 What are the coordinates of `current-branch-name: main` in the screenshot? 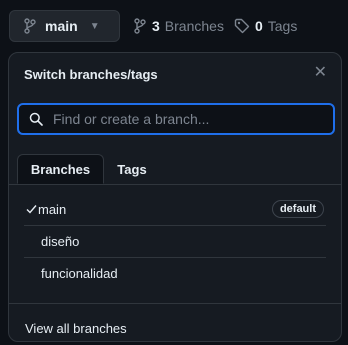 It's located at (61, 26).